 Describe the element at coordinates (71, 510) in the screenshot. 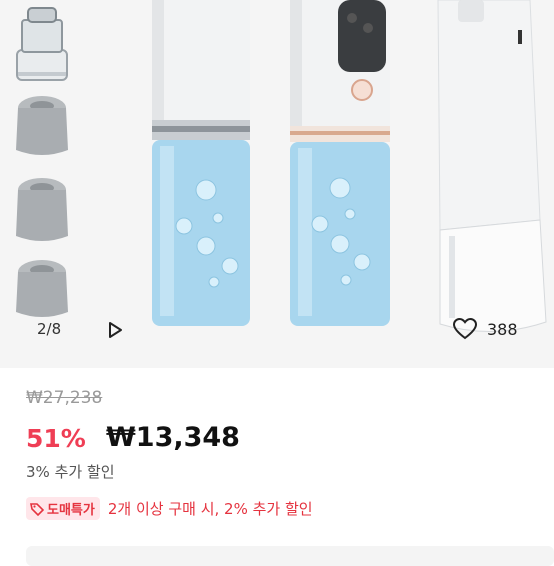

I see `promo-badge-label: 도매특가` at that location.